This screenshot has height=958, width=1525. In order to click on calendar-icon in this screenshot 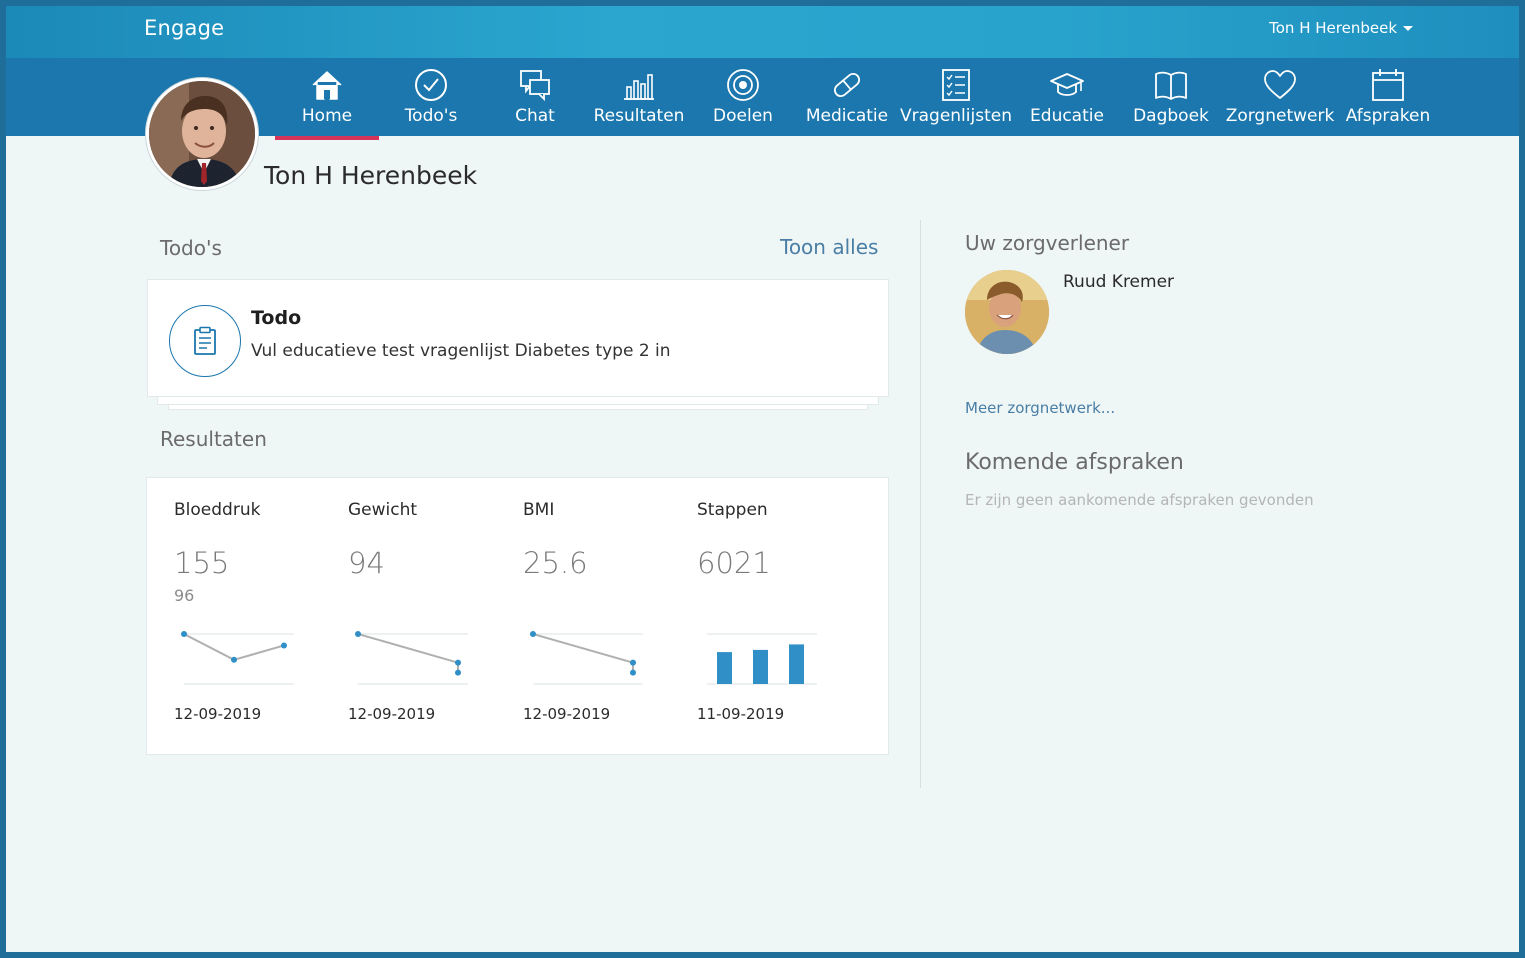, I will do `click(1388, 85)`.